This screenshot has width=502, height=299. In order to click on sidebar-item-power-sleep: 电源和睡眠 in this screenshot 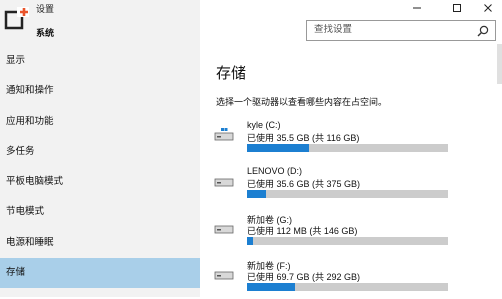, I will do `click(100, 243)`.